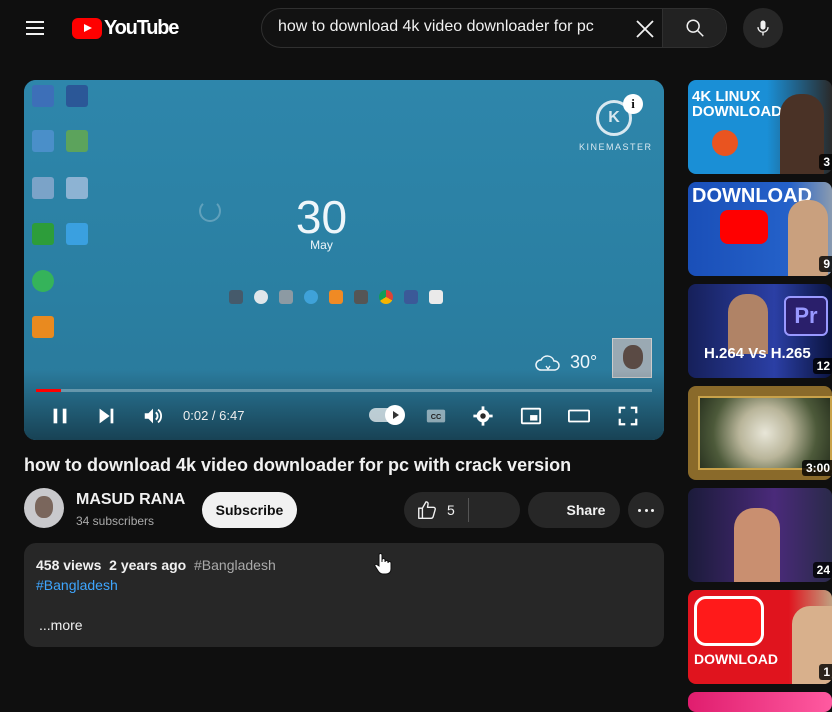 The image size is (832, 712). I want to click on clear-icon, so click(645, 29).